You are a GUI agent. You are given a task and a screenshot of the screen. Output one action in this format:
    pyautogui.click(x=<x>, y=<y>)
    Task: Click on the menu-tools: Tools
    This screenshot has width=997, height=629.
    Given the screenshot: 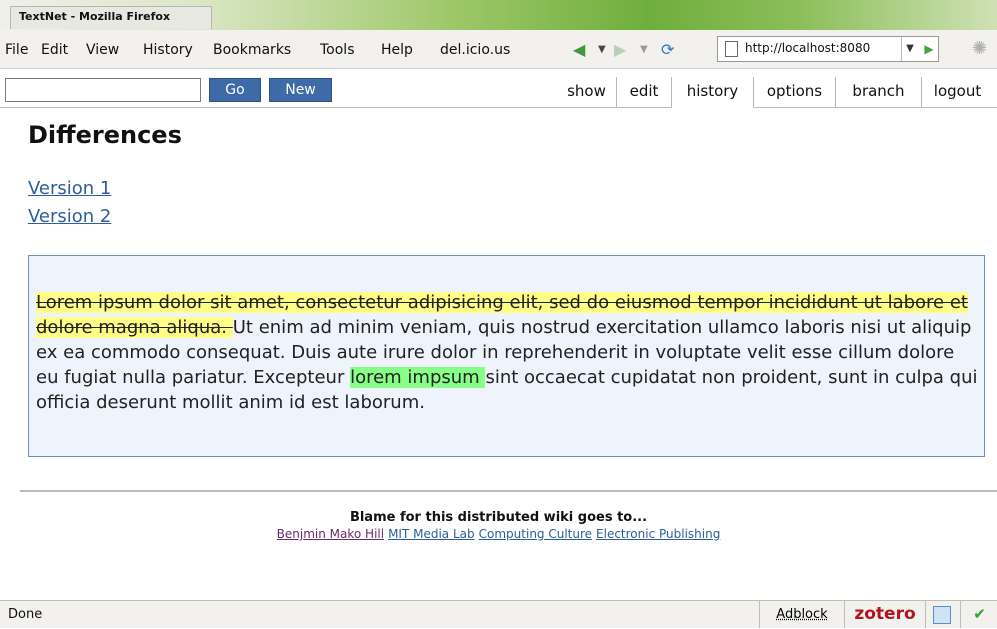 What is the action you would take?
    pyautogui.click(x=337, y=50)
    